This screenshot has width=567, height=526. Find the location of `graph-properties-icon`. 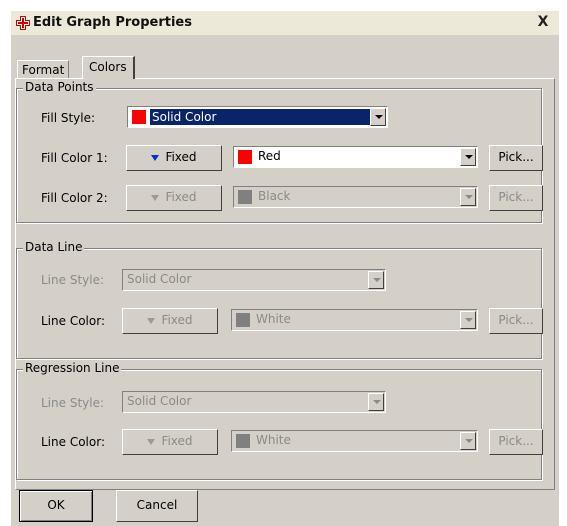

graph-properties-icon is located at coordinates (23, 23).